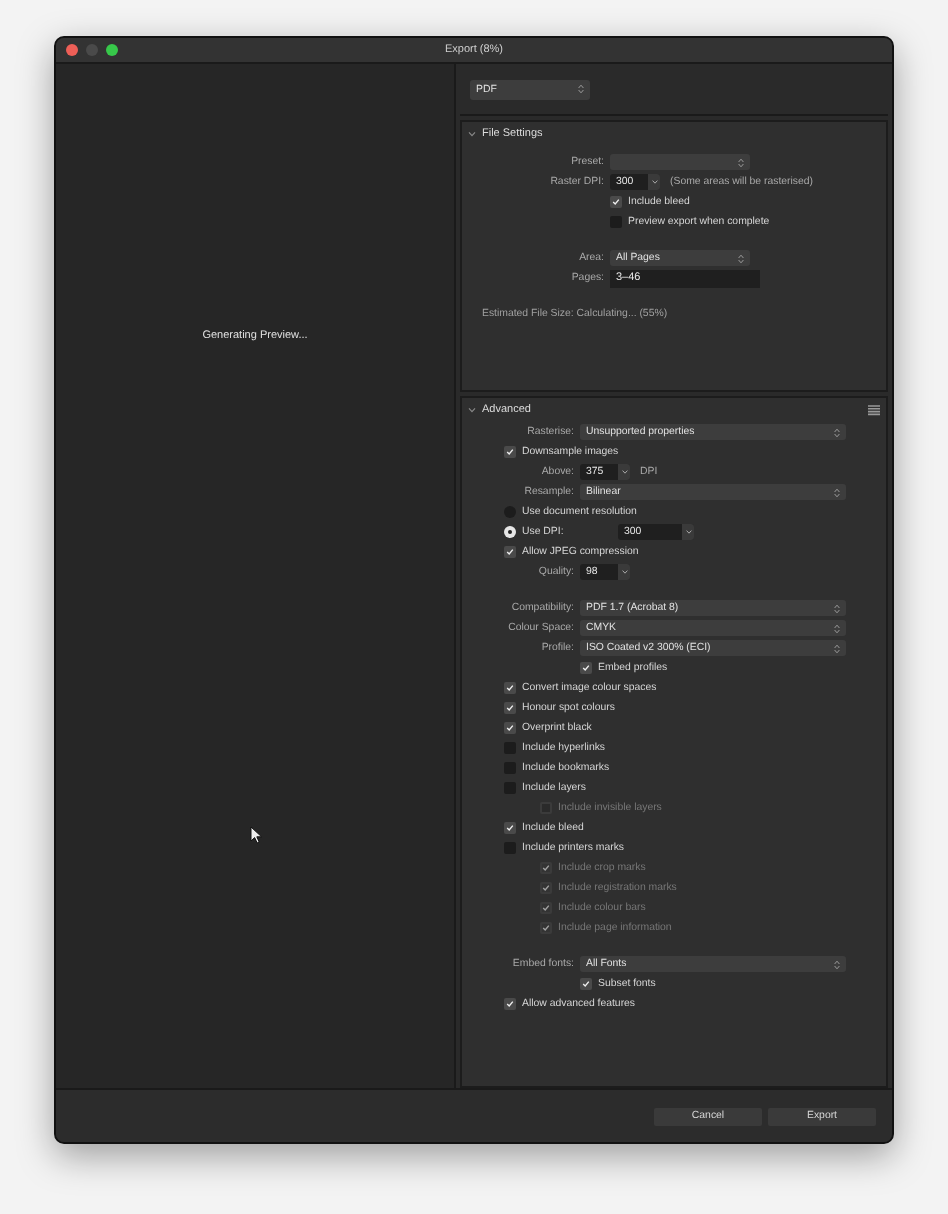 This screenshot has width=948, height=1214. I want to click on close-icon, so click(72, 50).